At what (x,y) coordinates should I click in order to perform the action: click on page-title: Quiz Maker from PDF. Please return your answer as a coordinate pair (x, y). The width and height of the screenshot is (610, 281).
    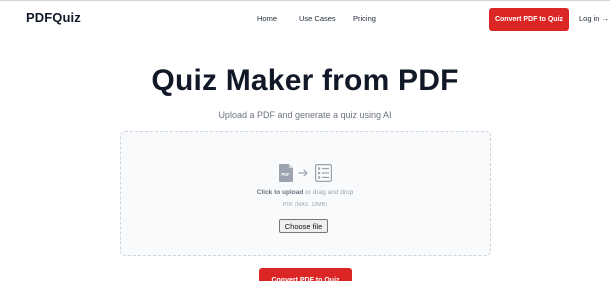
    Looking at the image, I should click on (305, 80).